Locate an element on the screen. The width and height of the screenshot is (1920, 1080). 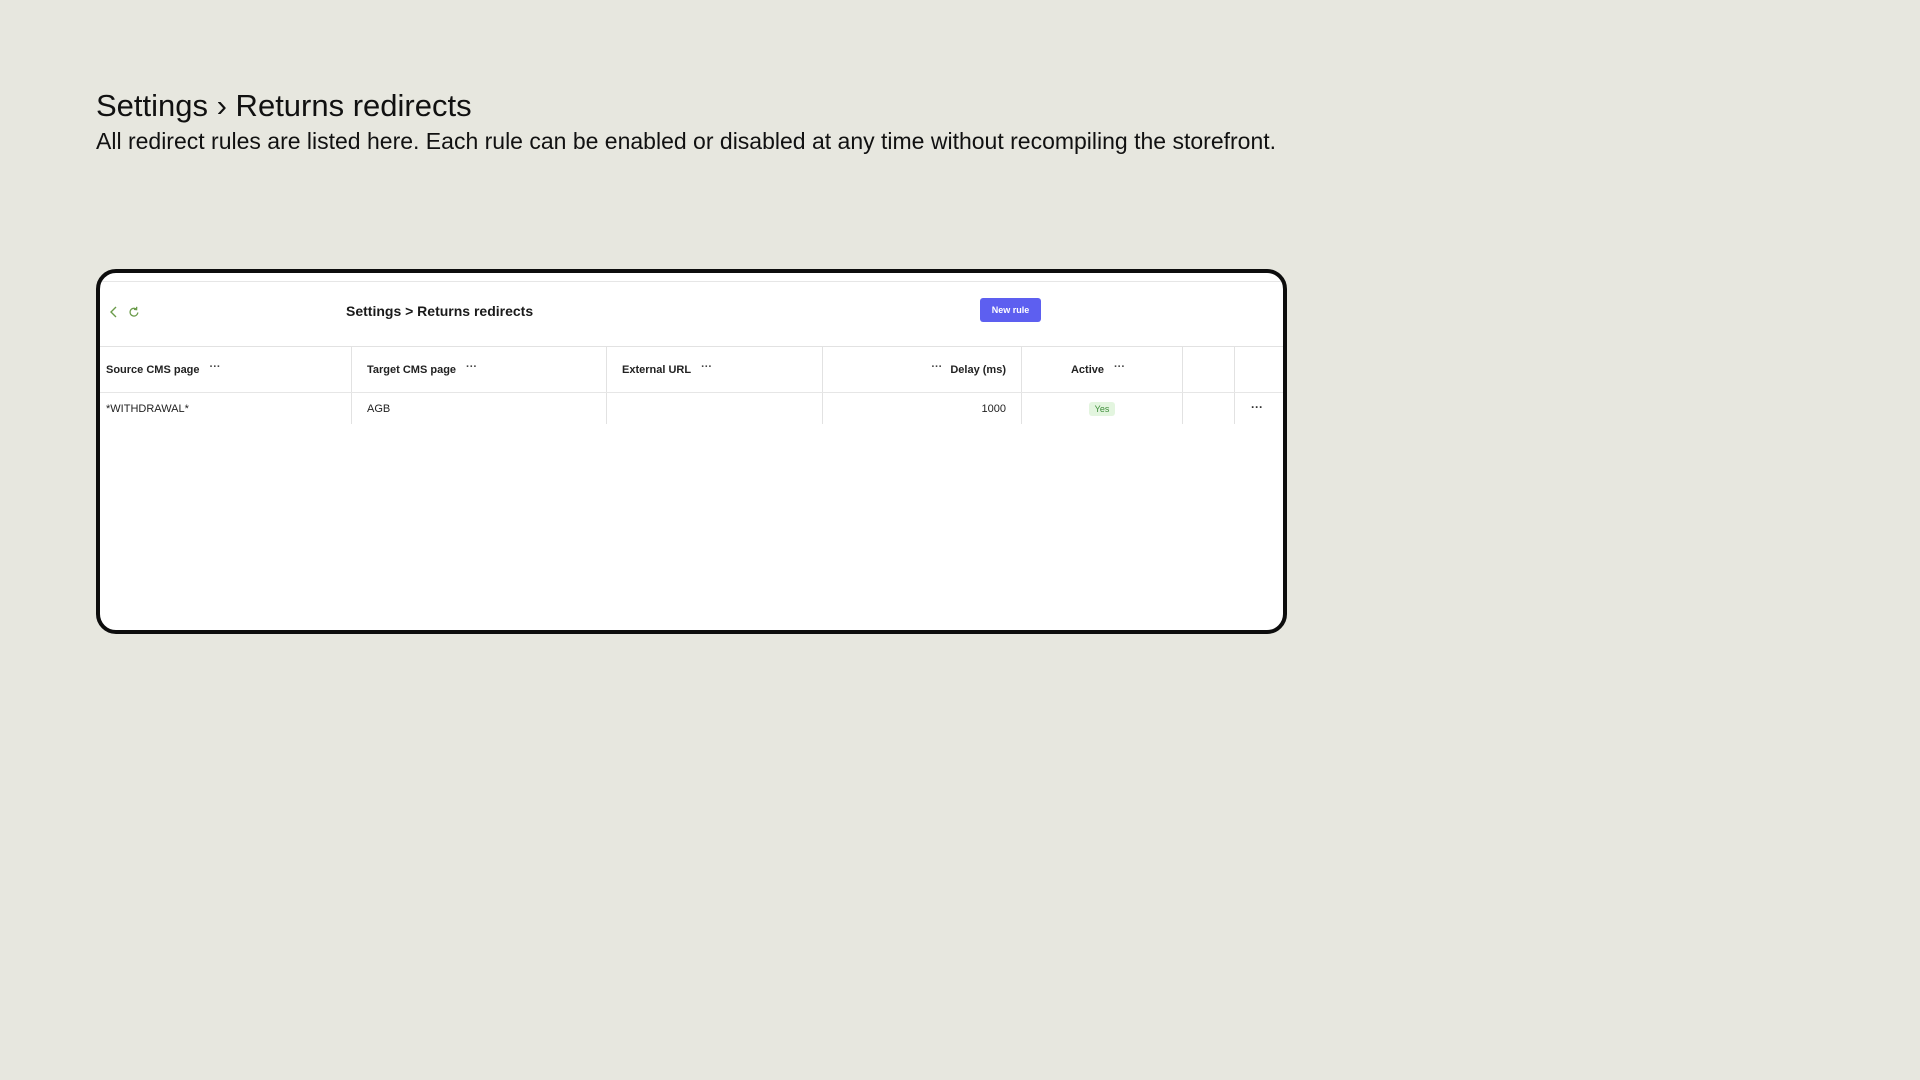
column-label: Target CMS page is located at coordinates (412, 369).